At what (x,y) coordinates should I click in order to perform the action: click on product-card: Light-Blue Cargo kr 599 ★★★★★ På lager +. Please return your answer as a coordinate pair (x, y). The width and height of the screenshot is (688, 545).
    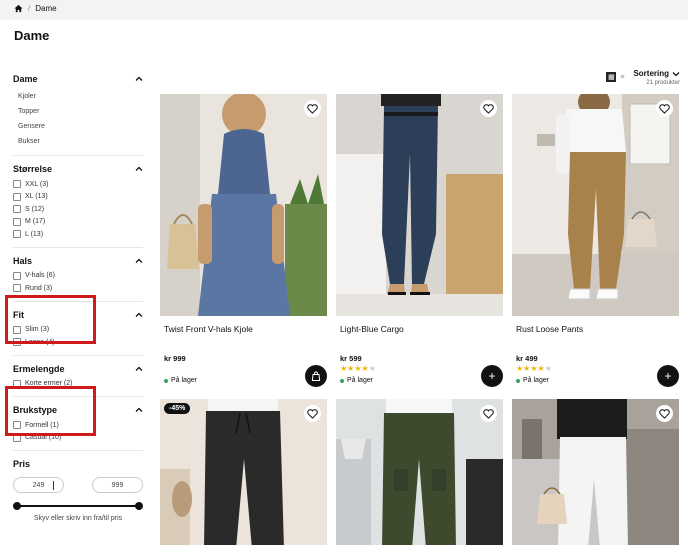
    Looking at the image, I should click on (419, 244).